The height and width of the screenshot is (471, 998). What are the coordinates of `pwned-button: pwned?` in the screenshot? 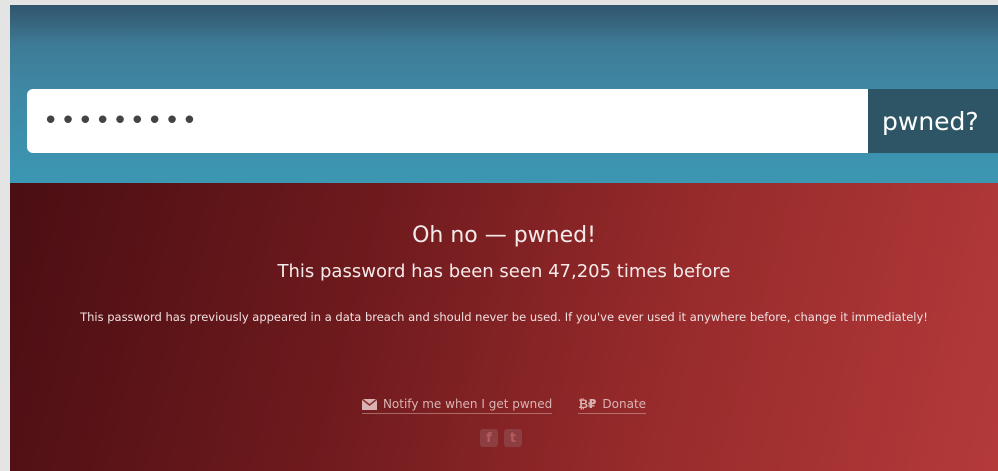 It's located at (933, 121).